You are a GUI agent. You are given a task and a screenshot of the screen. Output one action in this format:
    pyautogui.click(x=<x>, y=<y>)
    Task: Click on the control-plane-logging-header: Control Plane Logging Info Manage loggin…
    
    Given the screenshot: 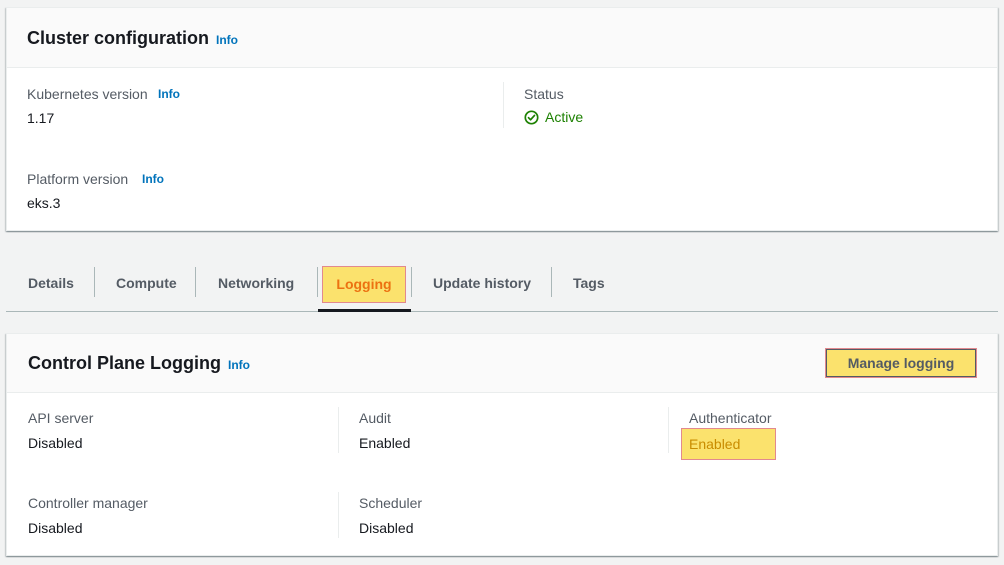 What is the action you would take?
    pyautogui.click(x=502, y=363)
    